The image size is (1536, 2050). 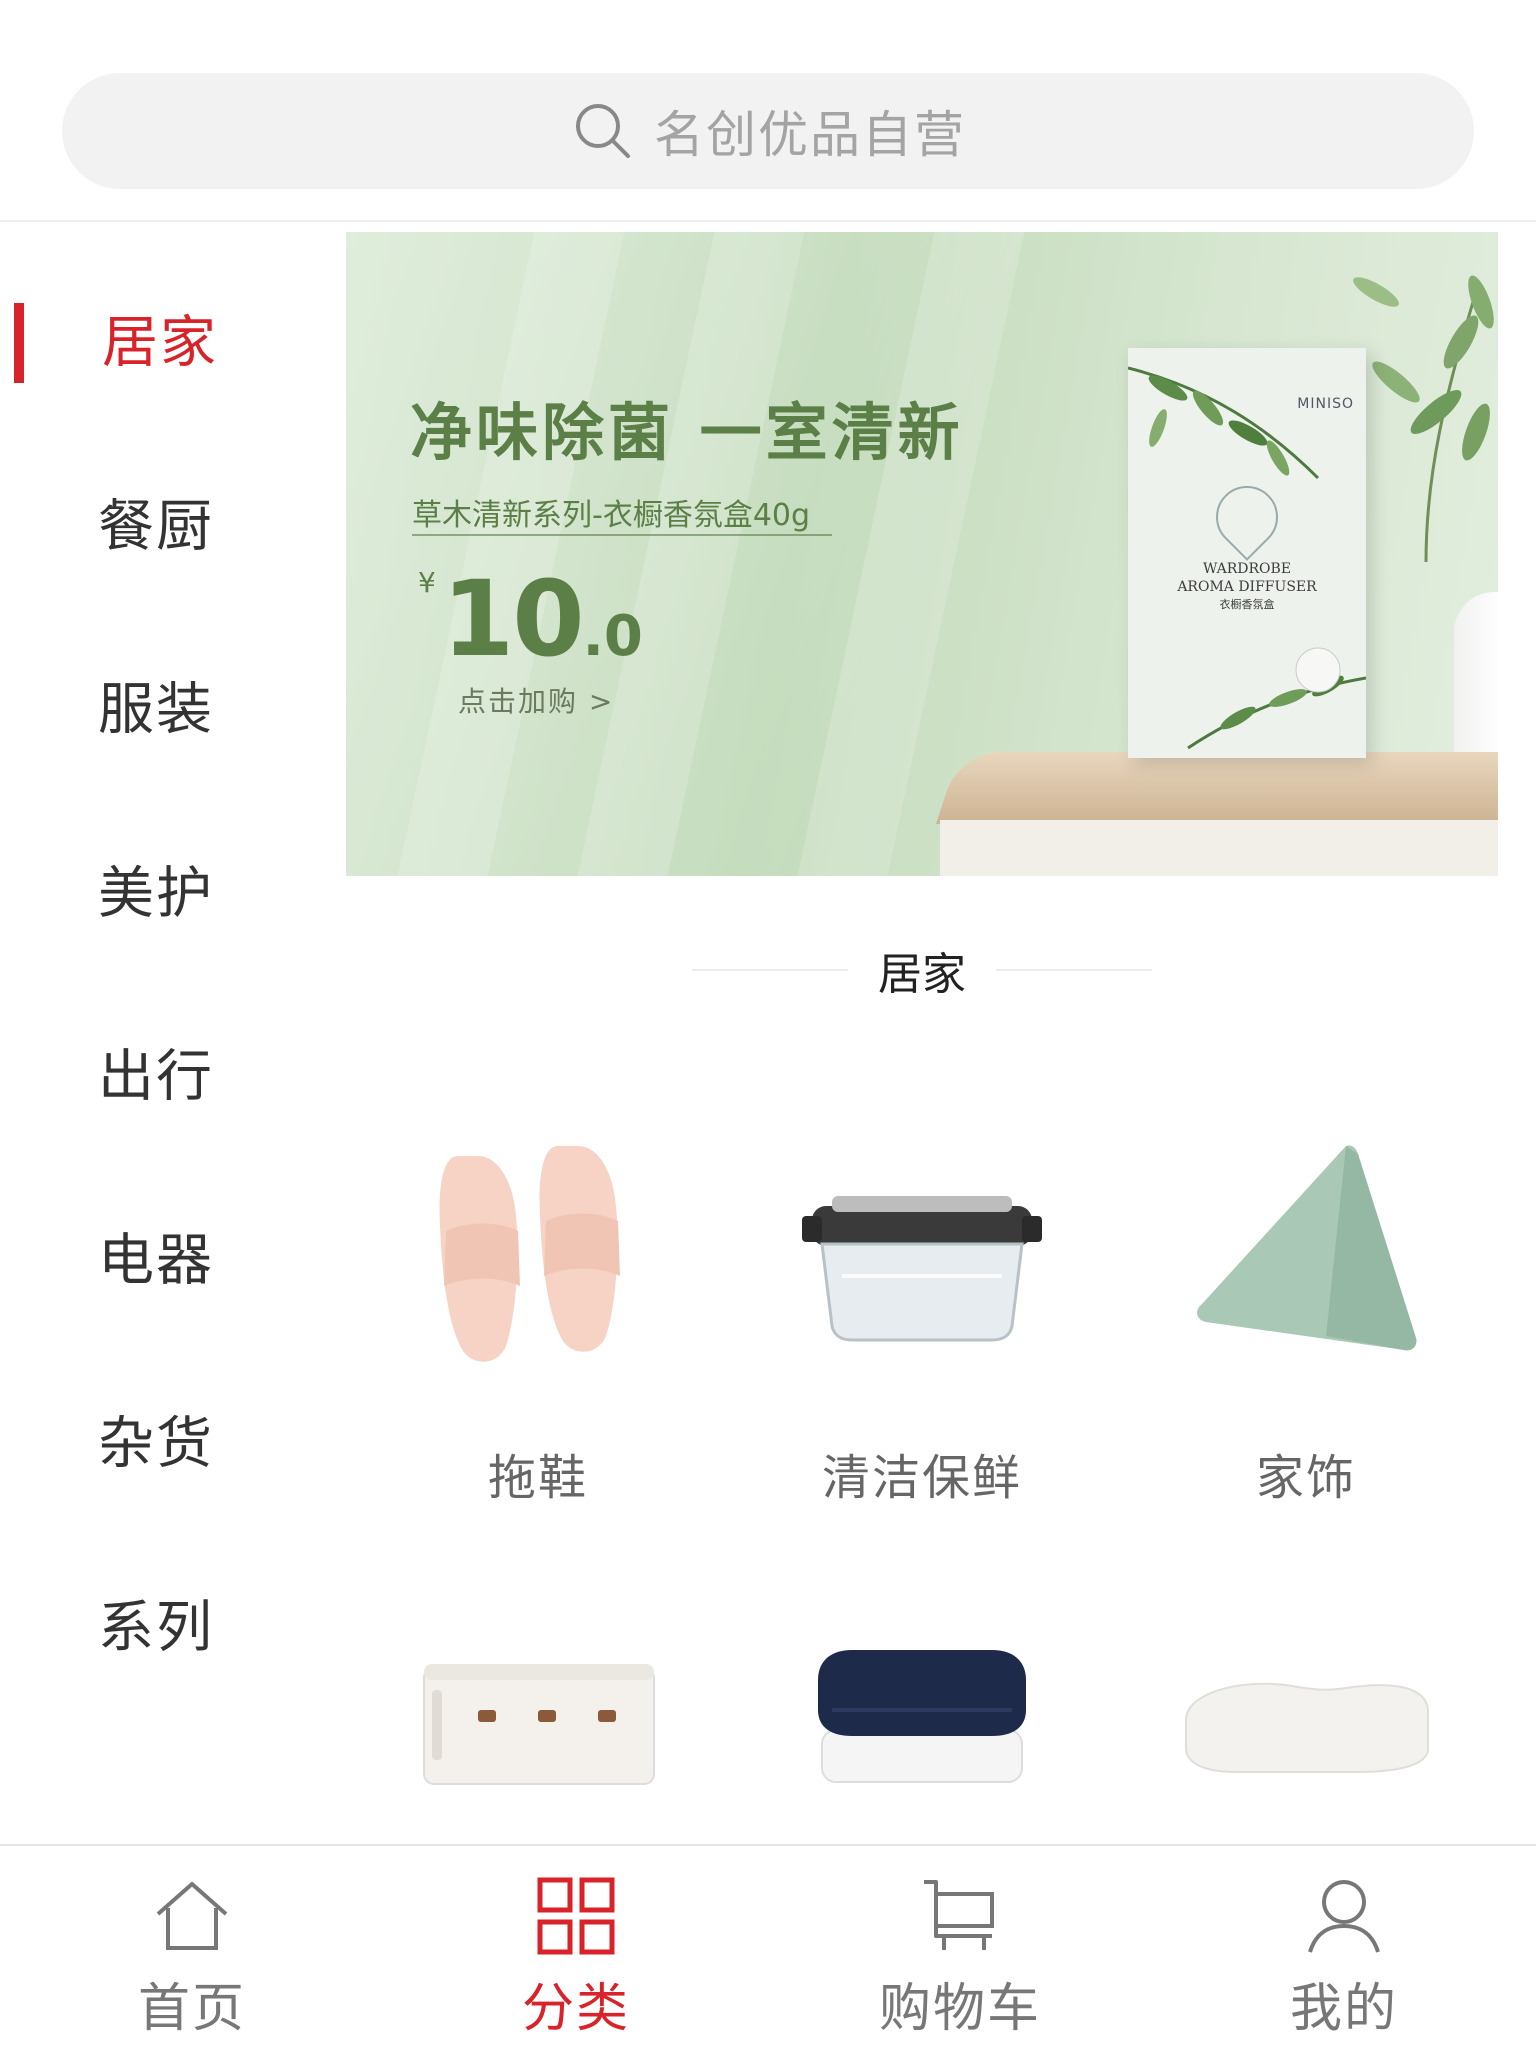 I want to click on tab-label: 首页, so click(x=191, y=2009).